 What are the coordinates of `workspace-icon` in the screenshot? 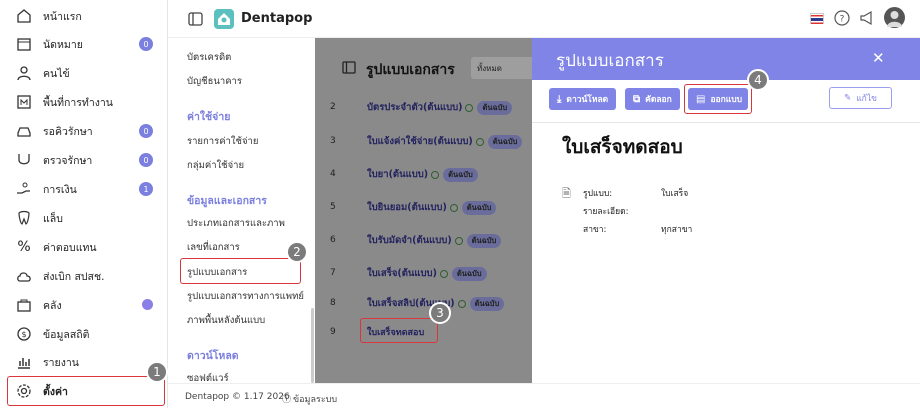 It's located at (24, 102).